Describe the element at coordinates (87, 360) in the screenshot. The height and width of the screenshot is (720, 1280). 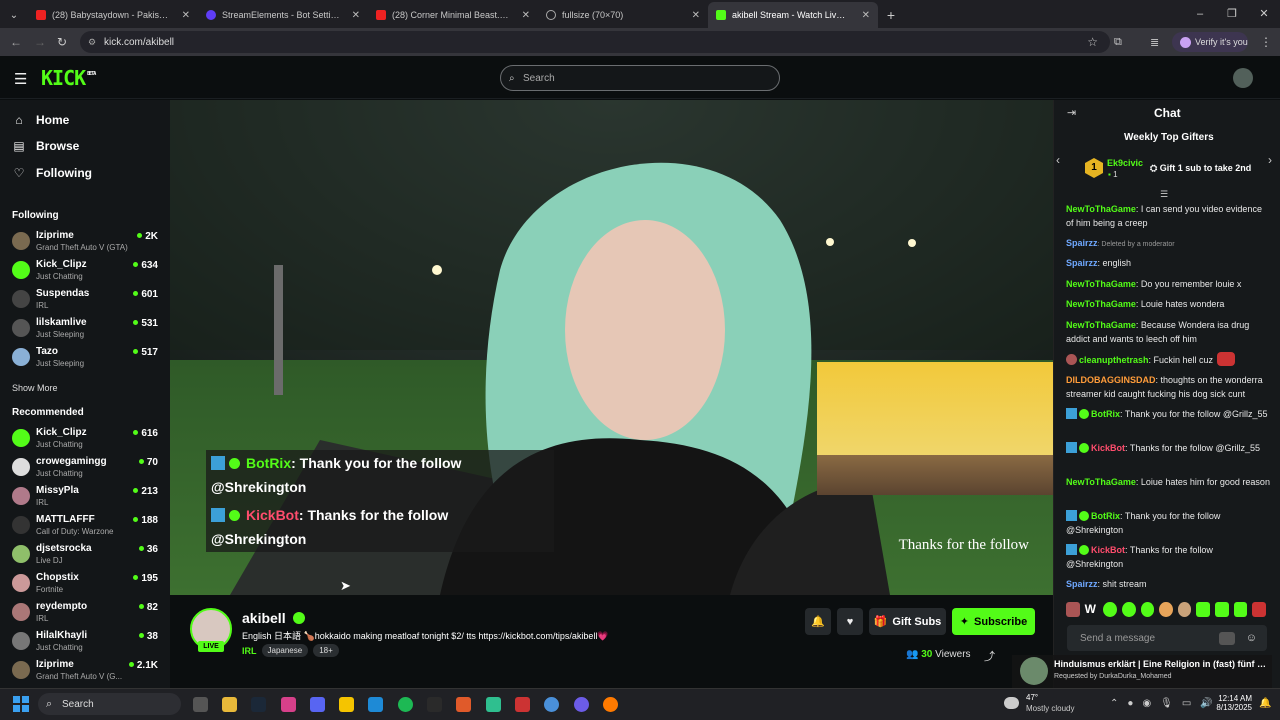
I see `channel-item: Tazo Just Sleeping 517` at that location.